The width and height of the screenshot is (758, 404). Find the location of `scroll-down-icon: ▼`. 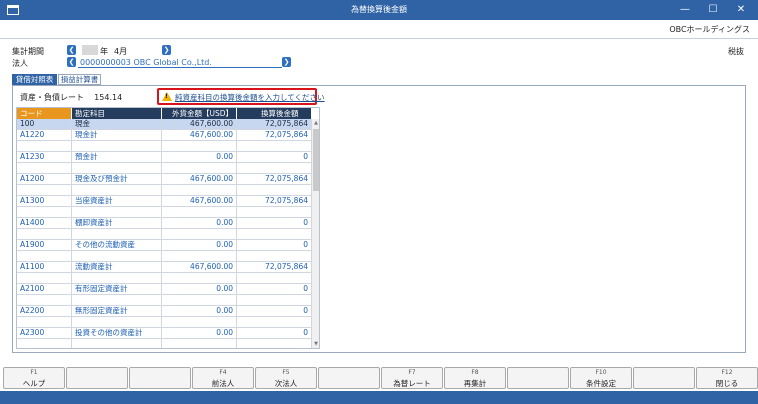

scroll-down-icon: ▼ is located at coordinates (315, 344).